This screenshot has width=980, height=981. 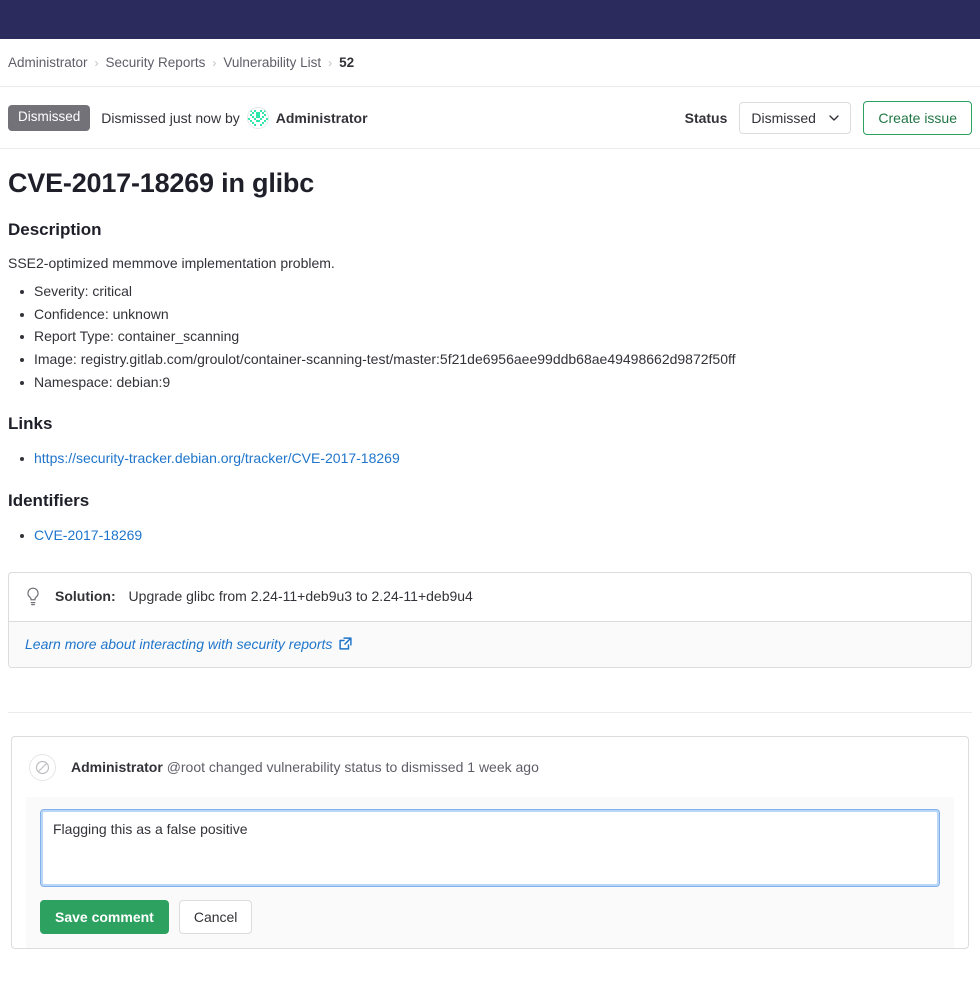 I want to click on avatar, so click(x=257, y=118).